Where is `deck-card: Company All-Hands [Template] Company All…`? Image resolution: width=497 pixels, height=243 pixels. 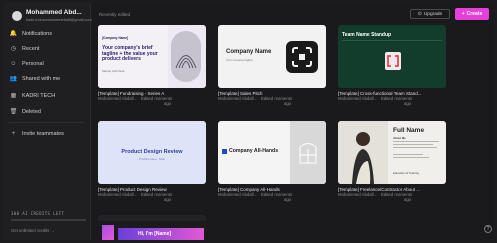
deck-card: Company All-Hands [Template] Company All… is located at coordinates (272, 161).